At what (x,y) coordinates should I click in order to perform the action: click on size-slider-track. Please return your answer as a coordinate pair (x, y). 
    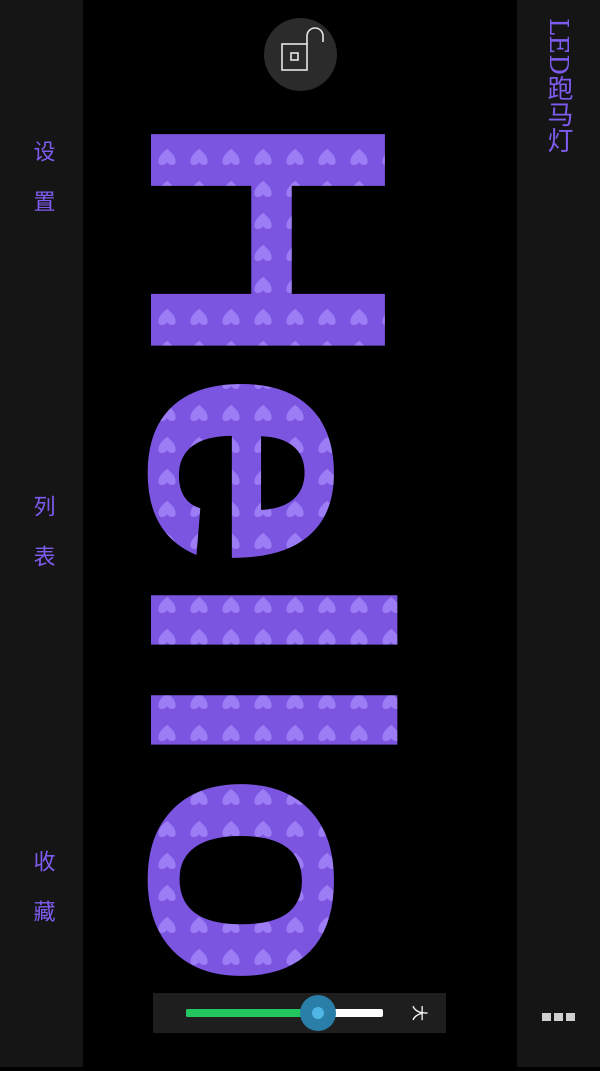
    Looking at the image, I should click on (284, 1013).